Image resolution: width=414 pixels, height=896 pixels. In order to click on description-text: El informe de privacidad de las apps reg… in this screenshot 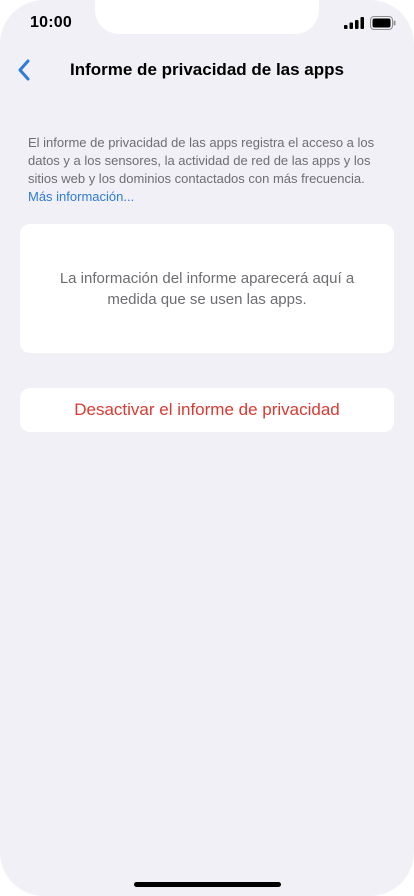, I will do `click(209, 170)`.